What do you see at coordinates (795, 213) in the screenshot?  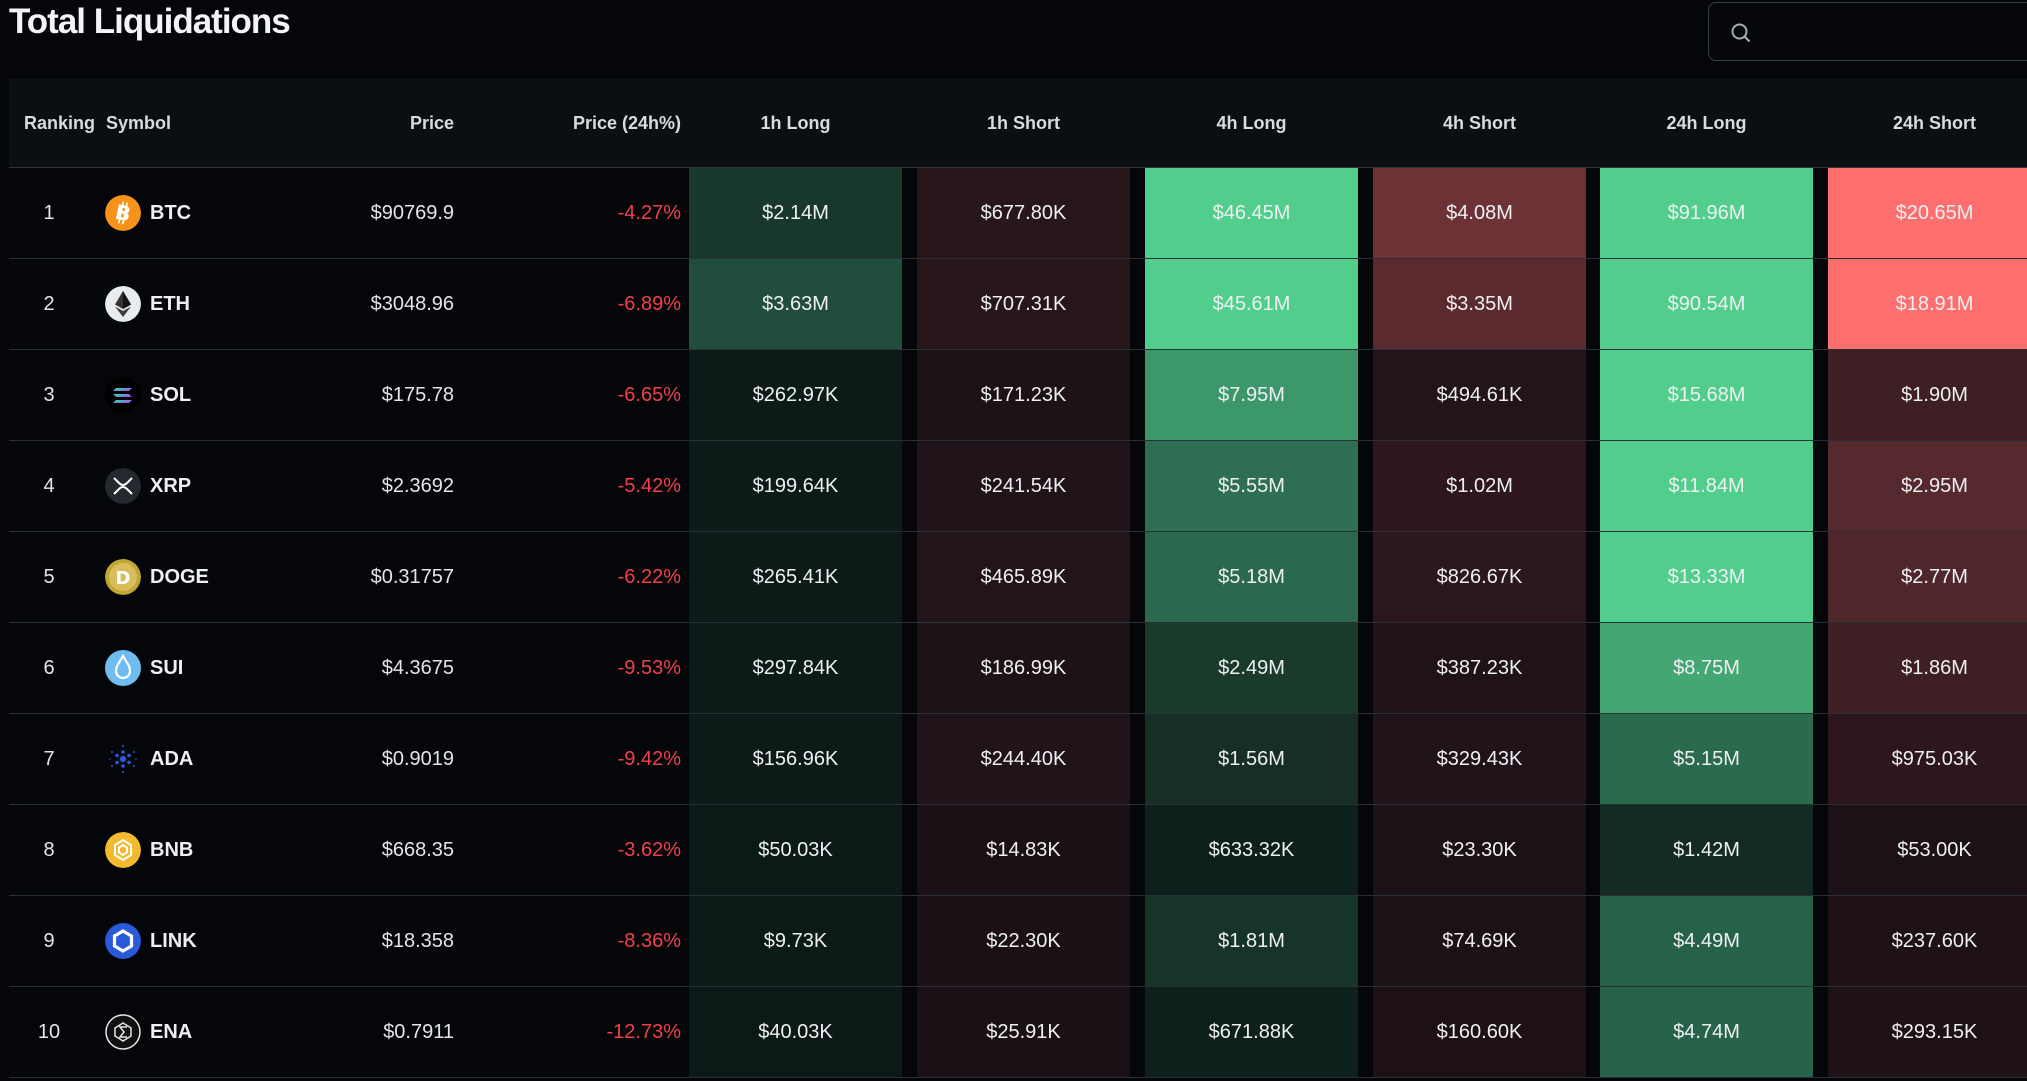 I see `cell-1h-long: $2.14M` at bounding box center [795, 213].